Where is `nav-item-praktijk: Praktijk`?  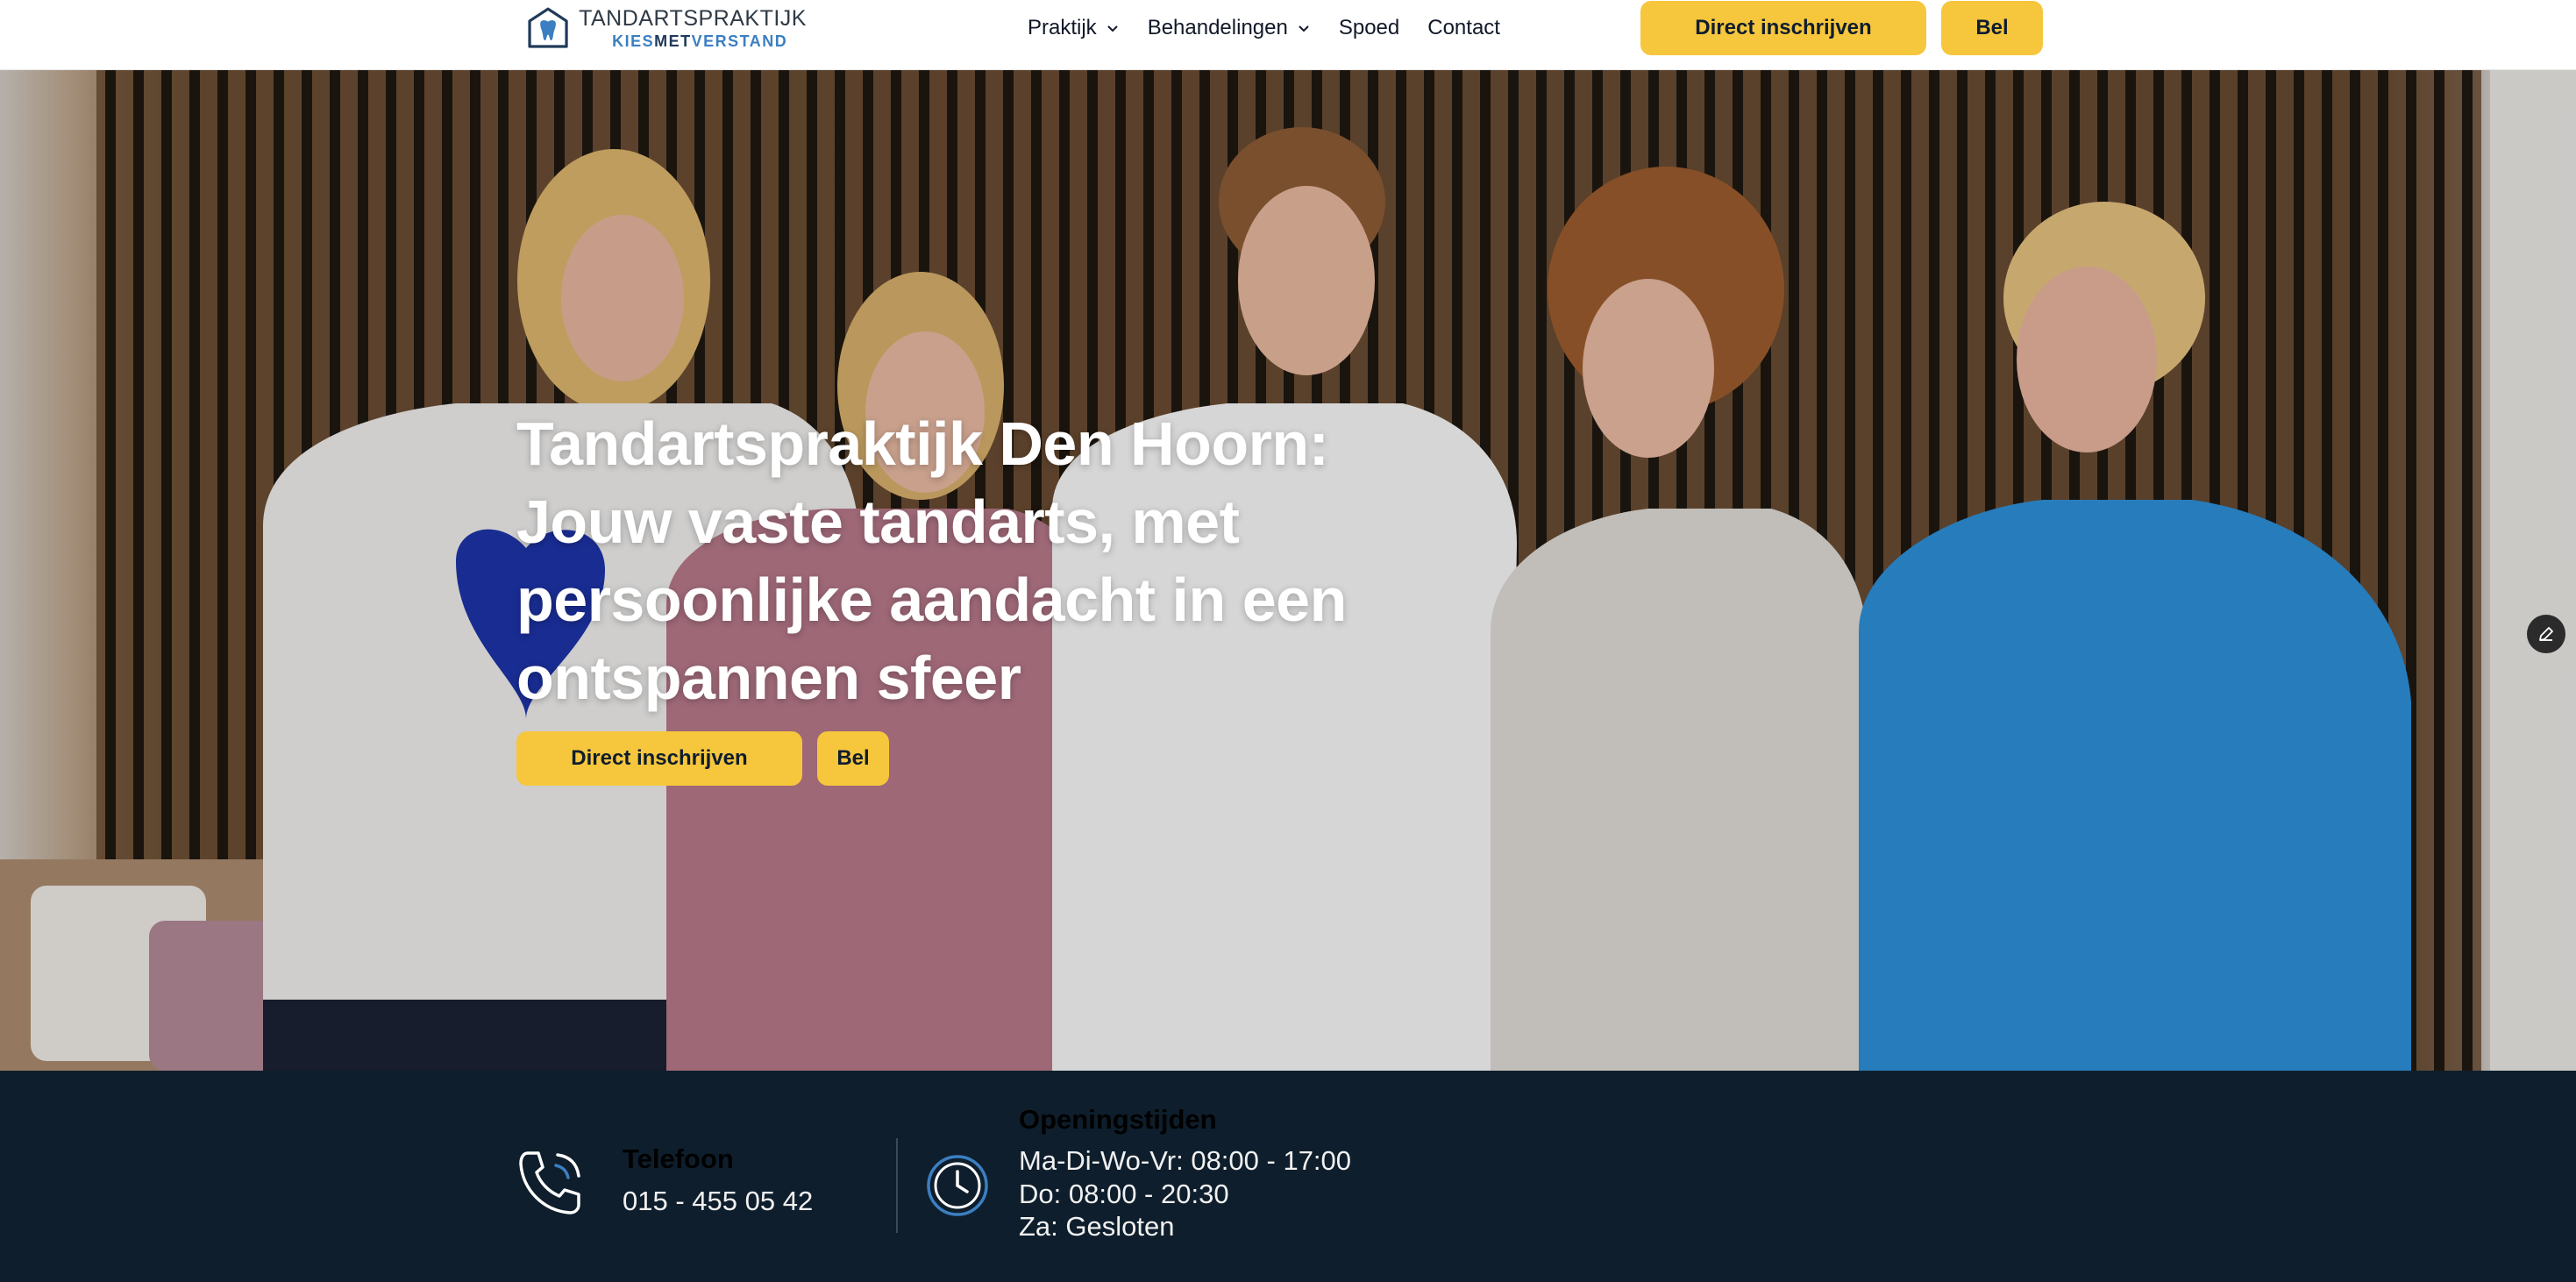 nav-item-praktijk: Praktijk is located at coordinates (1074, 28).